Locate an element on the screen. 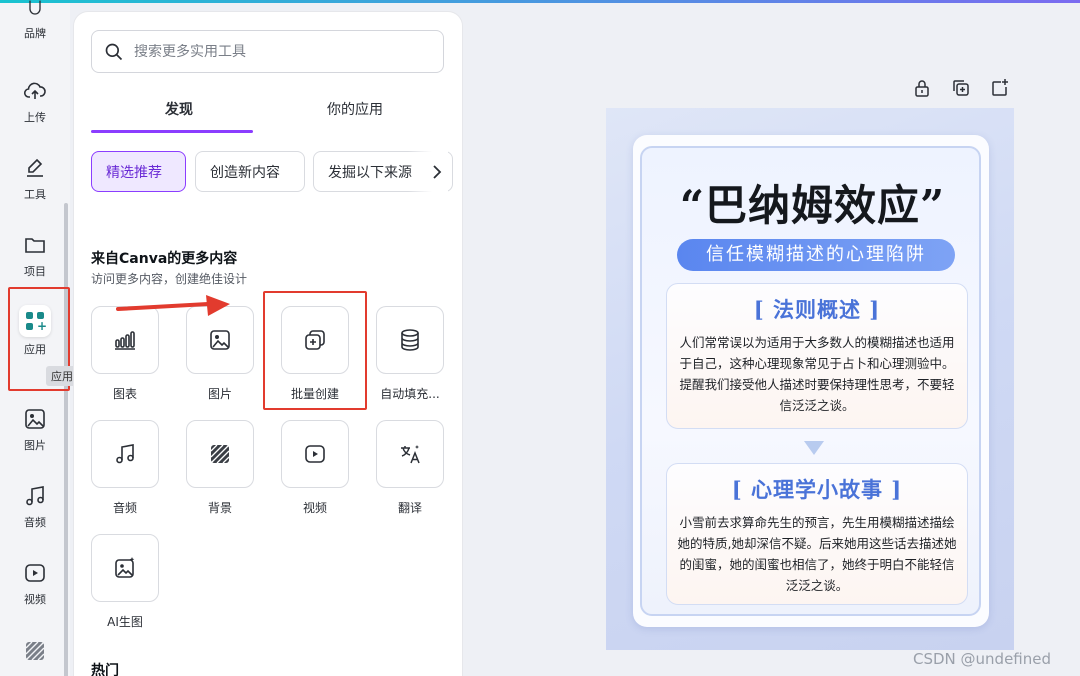  rail-item-label: 上传 is located at coordinates (35, 117).